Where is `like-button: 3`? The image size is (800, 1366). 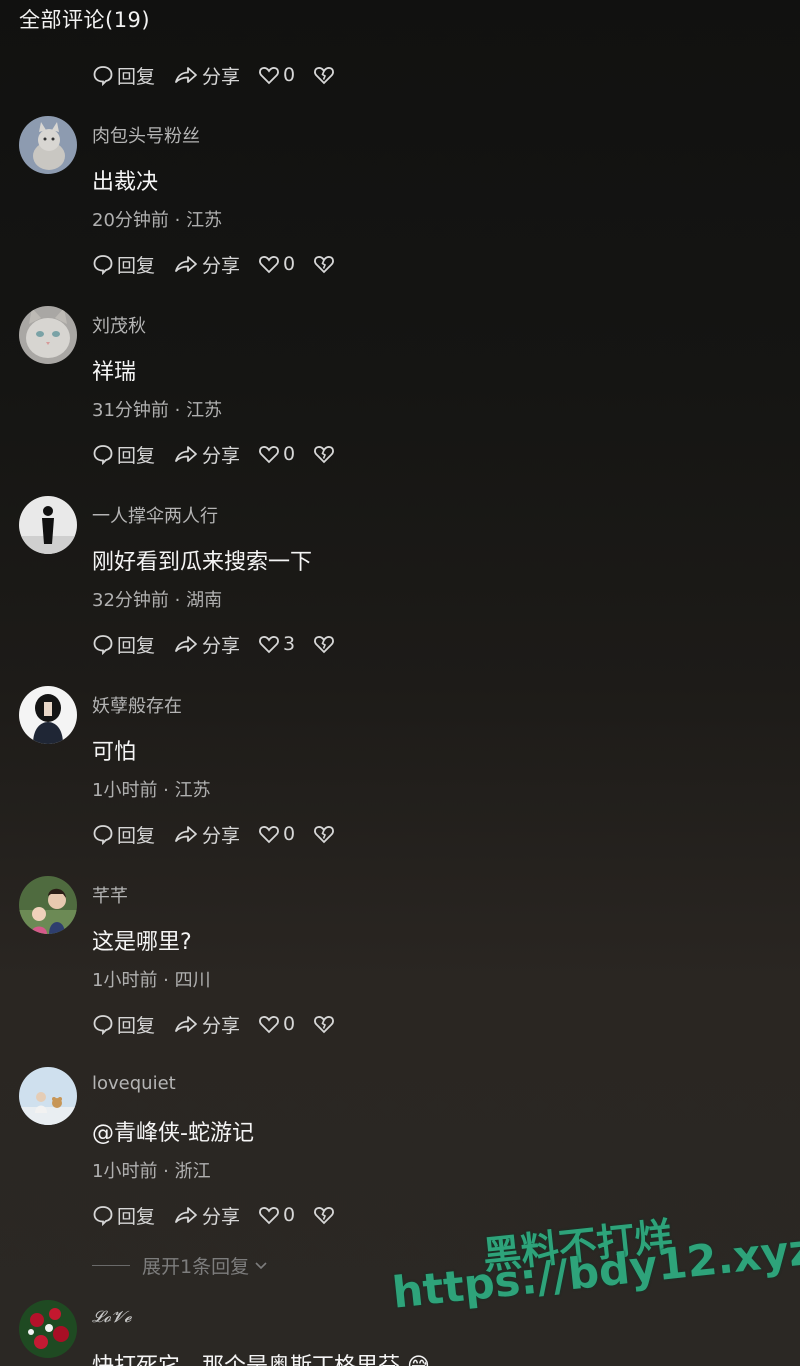 like-button: 3 is located at coordinates (276, 644).